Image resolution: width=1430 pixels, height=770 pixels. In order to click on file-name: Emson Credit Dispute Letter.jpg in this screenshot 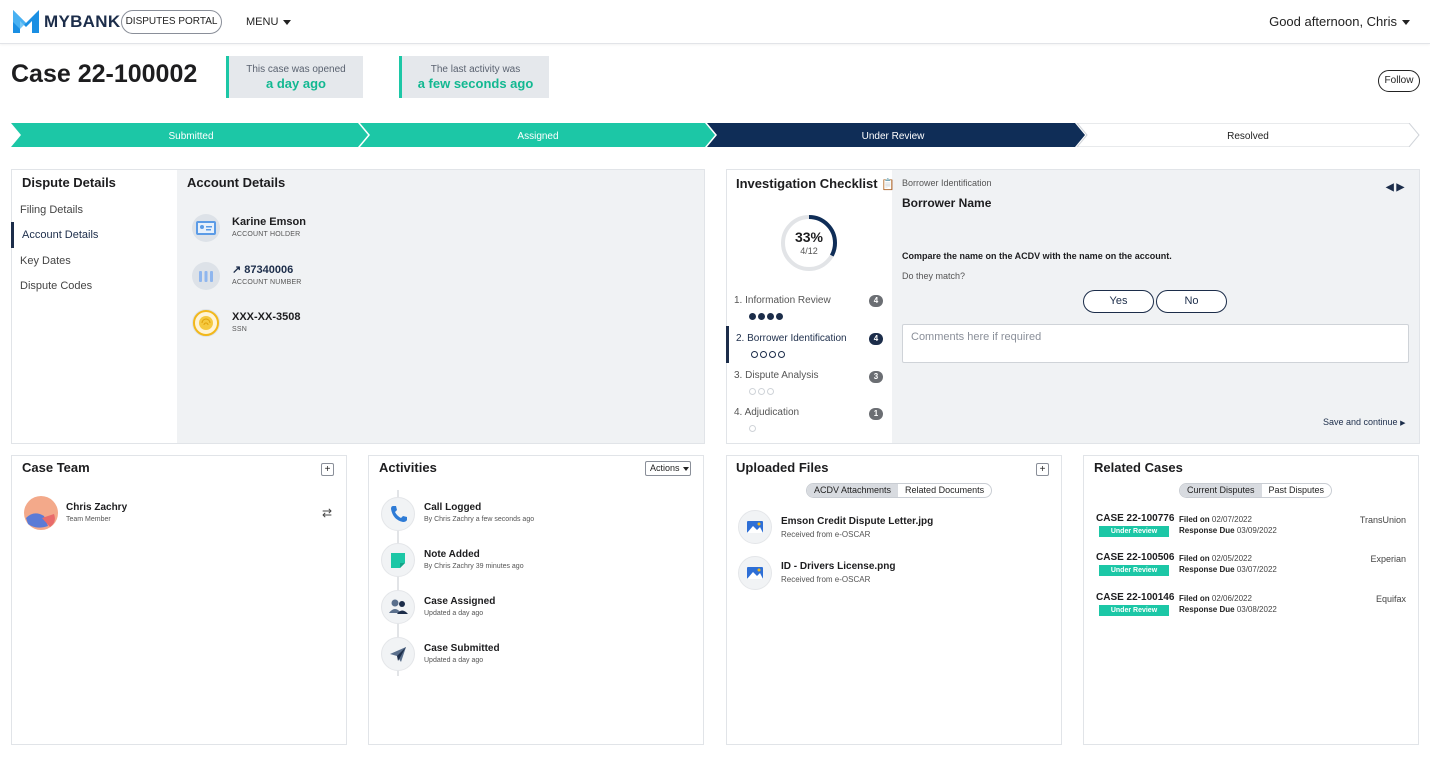, I will do `click(857, 521)`.